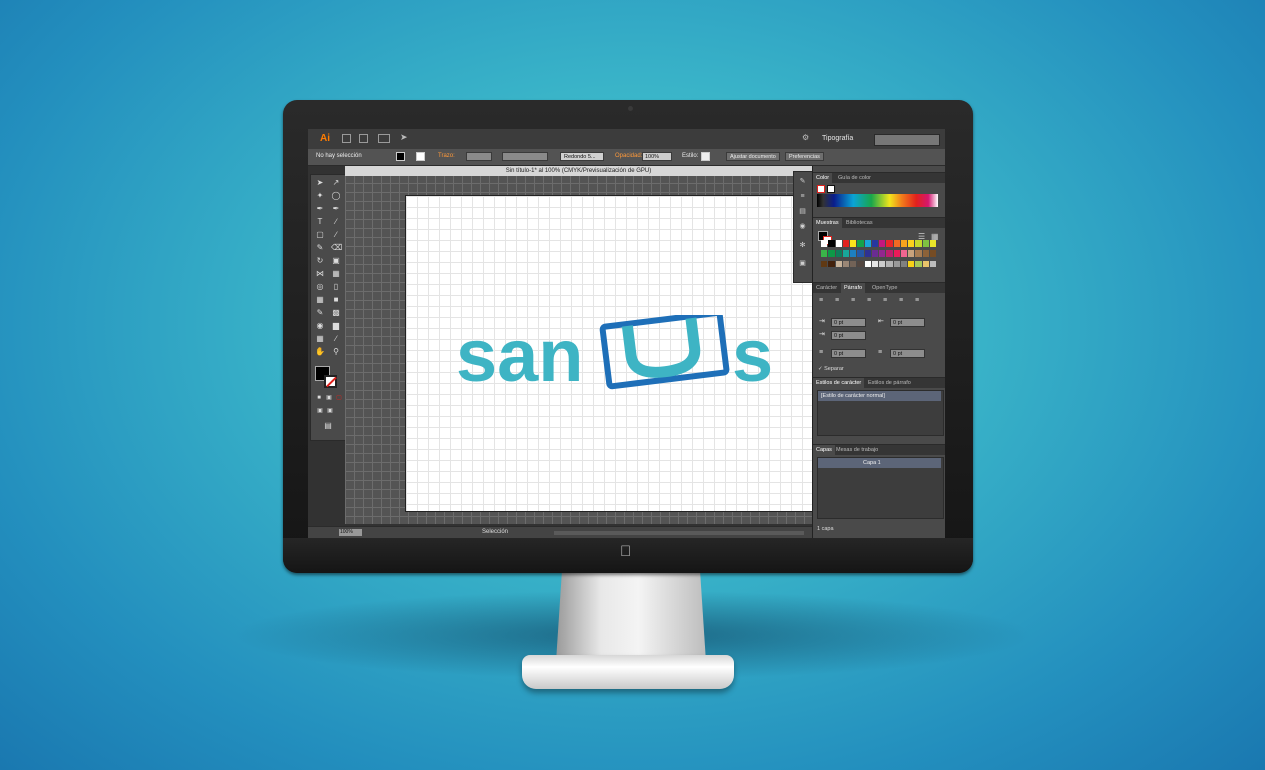 The image size is (1265, 770). I want to click on preferences-button: Preferencias, so click(804, 156).